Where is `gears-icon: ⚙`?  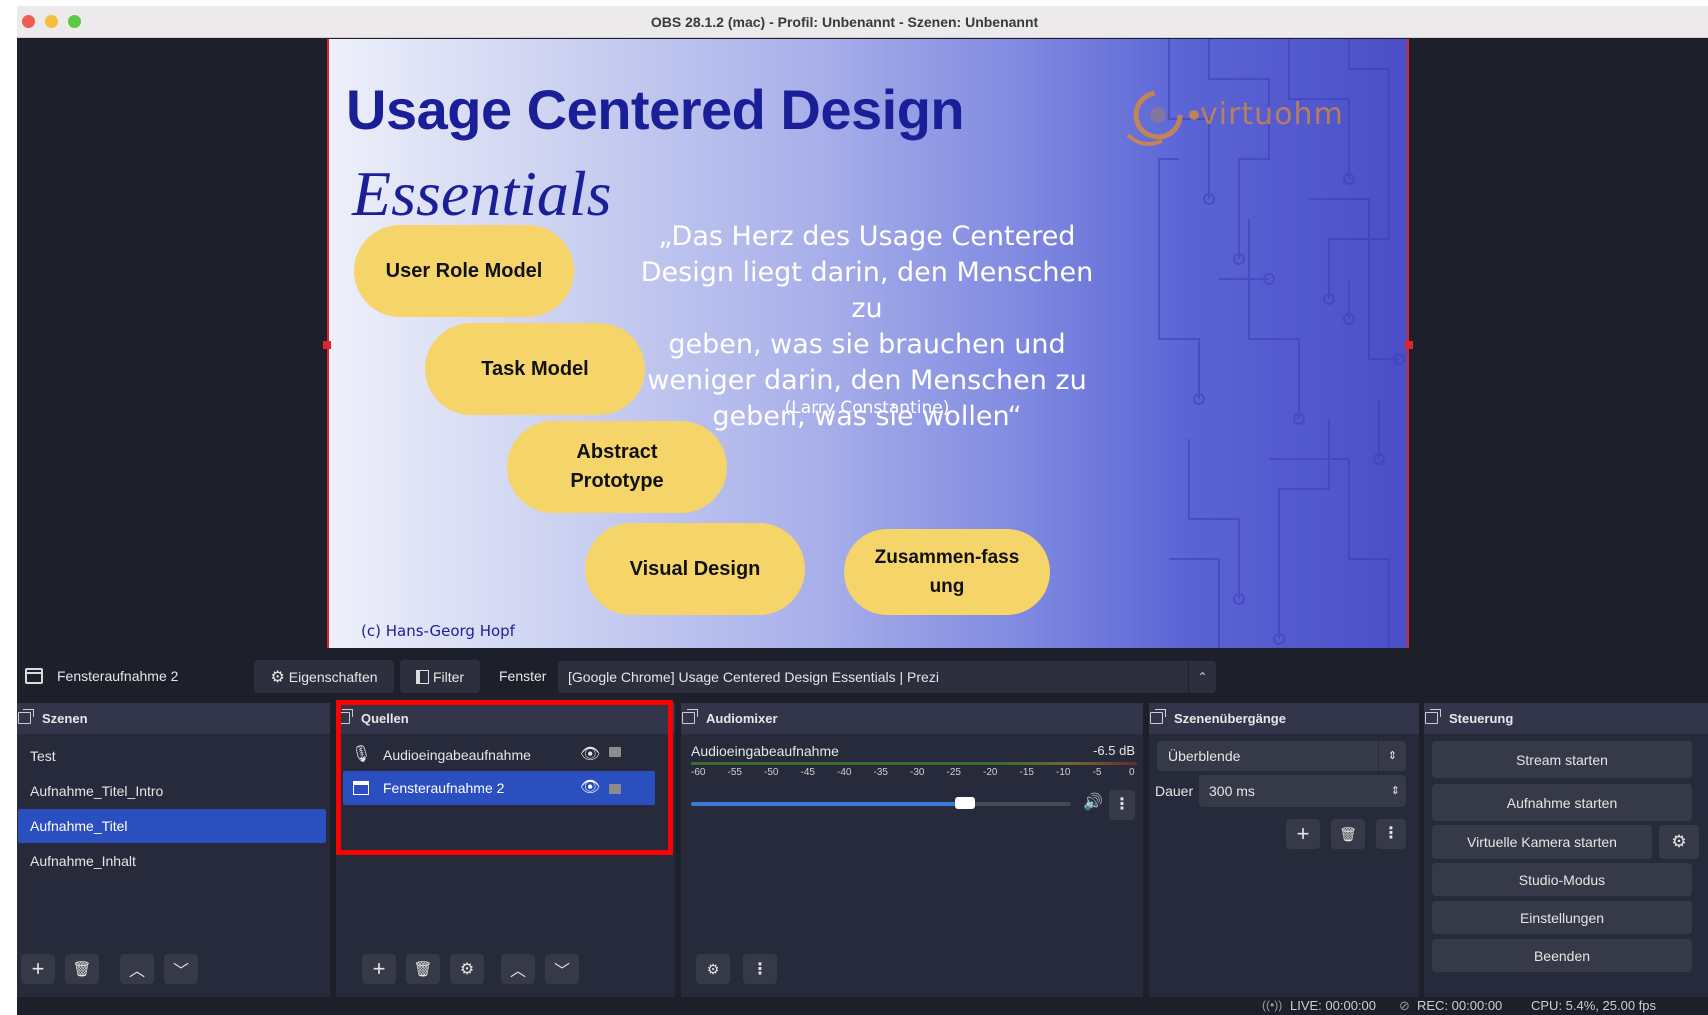
gears-icon: ⚙ is located at coordinates (713, 968).